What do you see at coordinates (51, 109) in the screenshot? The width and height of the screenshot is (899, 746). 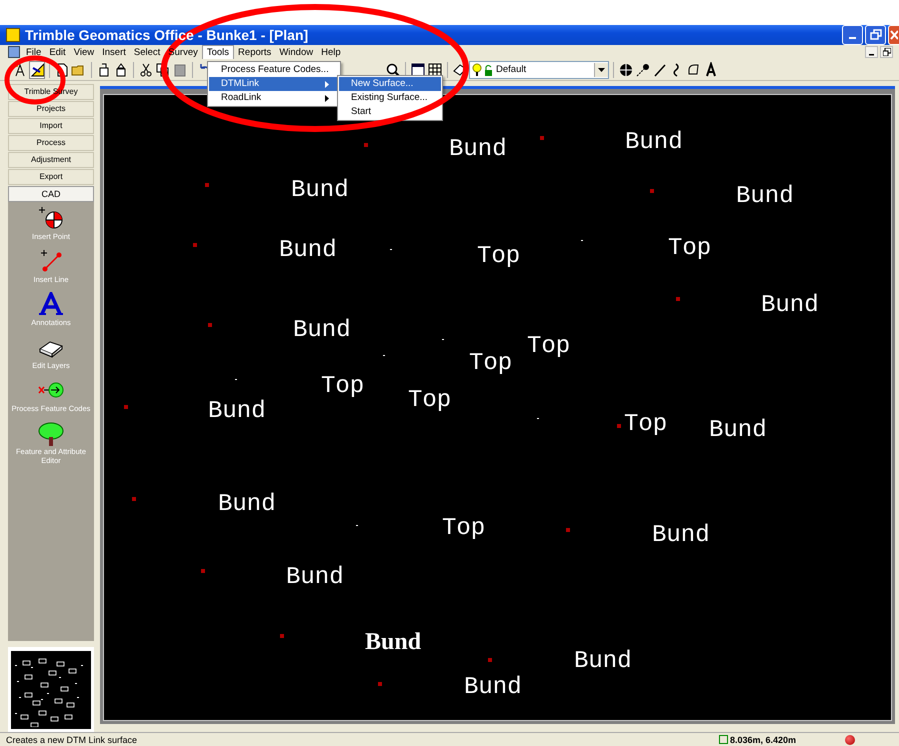 I see `sidebar-group-button: Projects` at bounding box center [51, 109].